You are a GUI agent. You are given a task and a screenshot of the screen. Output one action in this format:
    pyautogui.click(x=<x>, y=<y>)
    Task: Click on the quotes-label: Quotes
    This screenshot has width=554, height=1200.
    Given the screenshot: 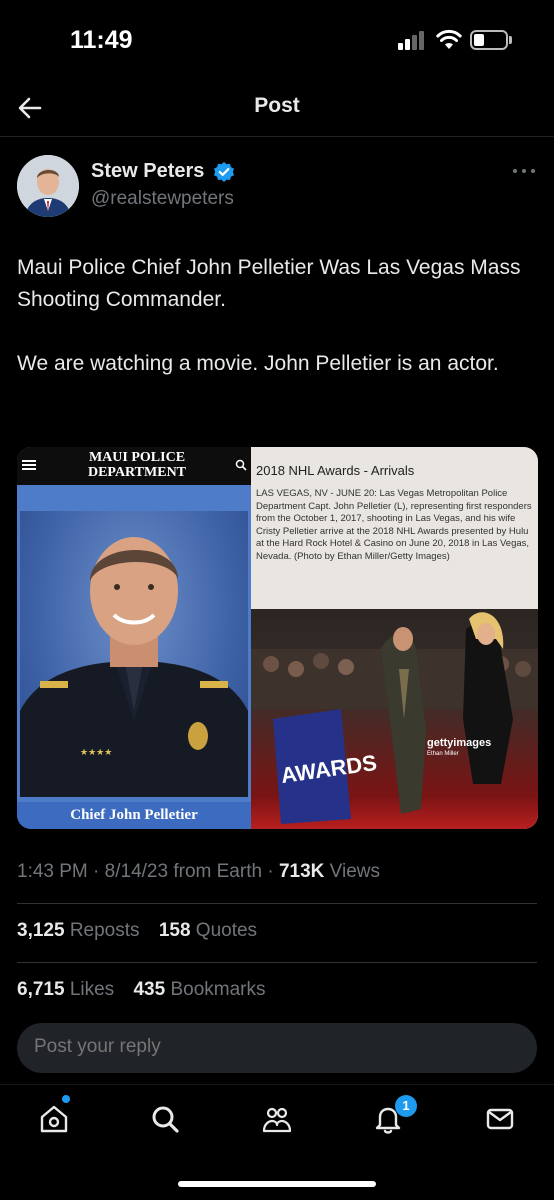 What is the action you would take?
    pyautogui.click(x=226, y=930)
    